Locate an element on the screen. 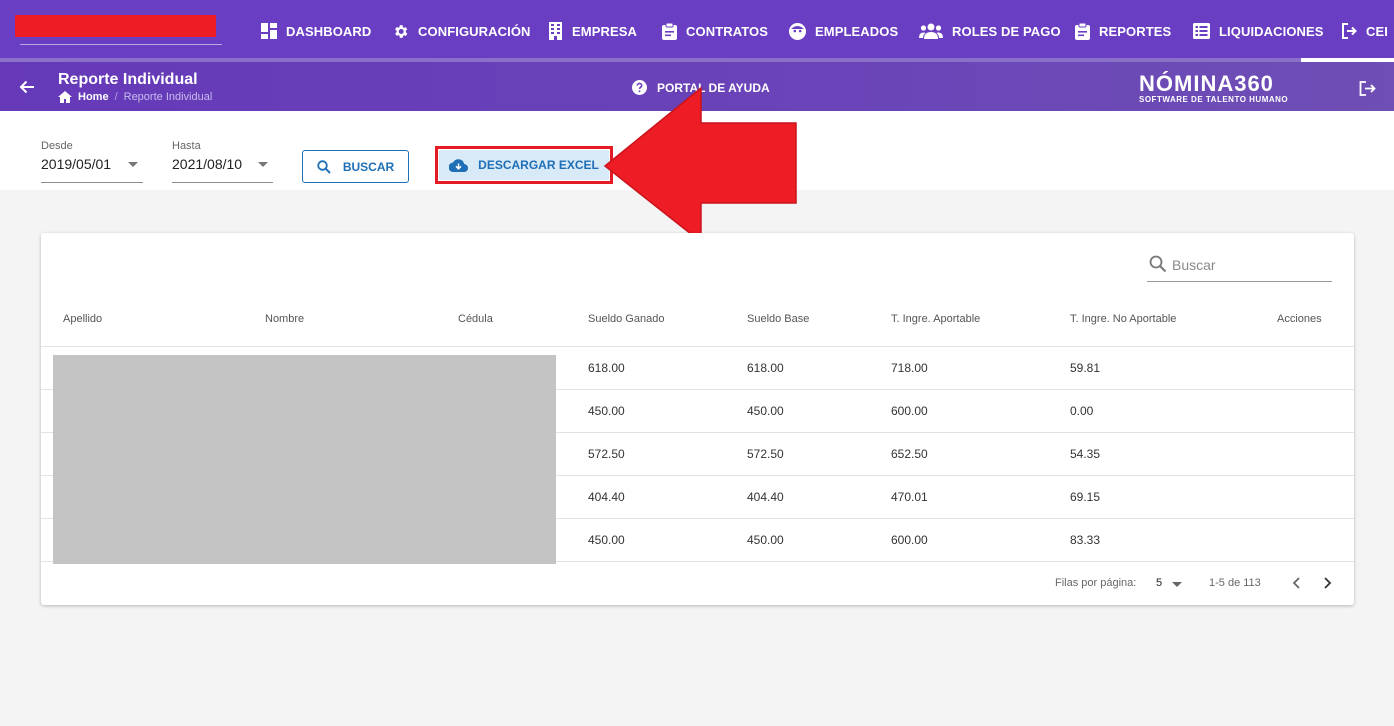 The image size is (1394, 726). nav-contratos: CONTRATOS is located at coordinates (715, 31).